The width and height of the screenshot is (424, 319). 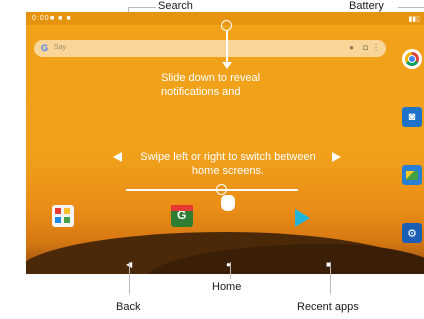 What do you see at coordinates (328, 307) in the screenshot?
I see `recent-apps-callout: Recent apps` at bounding box center [328, 307].